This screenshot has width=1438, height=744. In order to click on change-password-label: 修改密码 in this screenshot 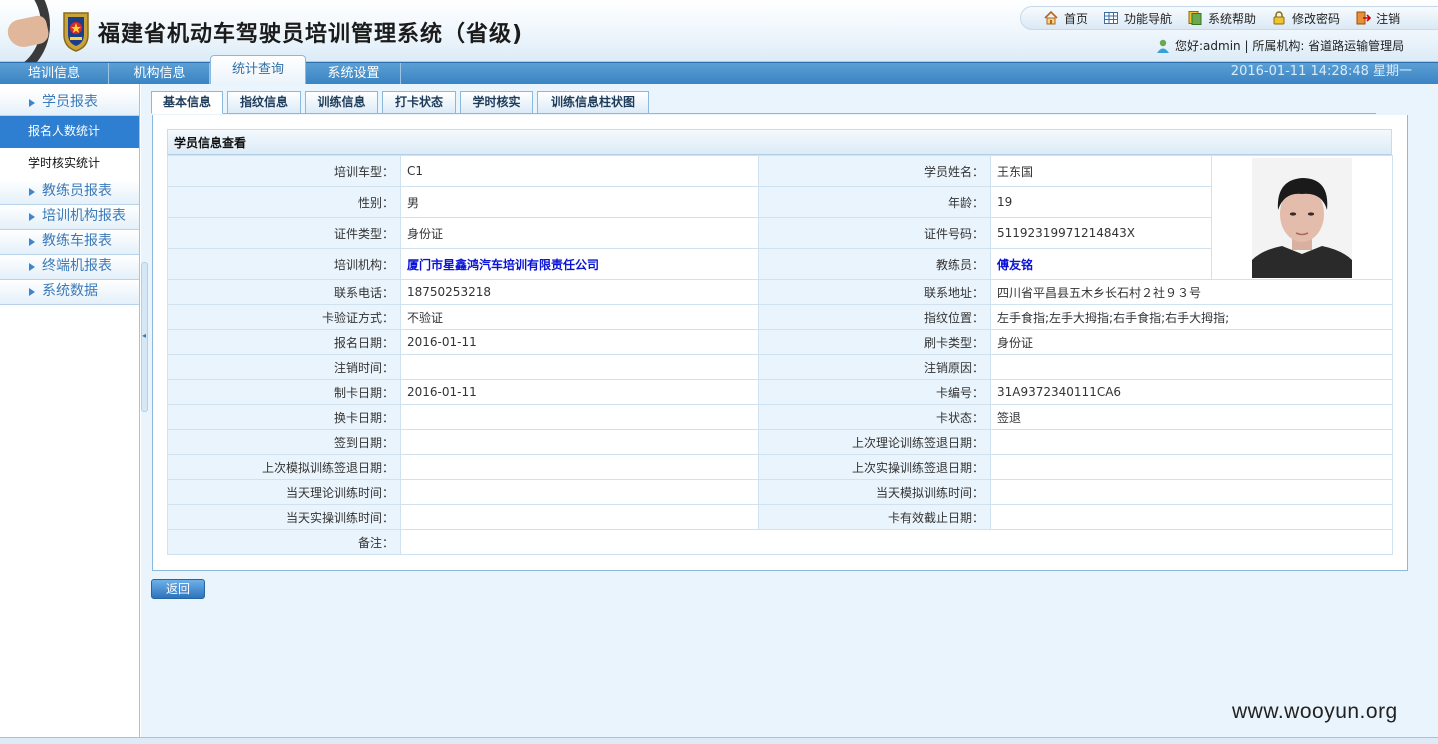, I will do `click(1316, 18)`.